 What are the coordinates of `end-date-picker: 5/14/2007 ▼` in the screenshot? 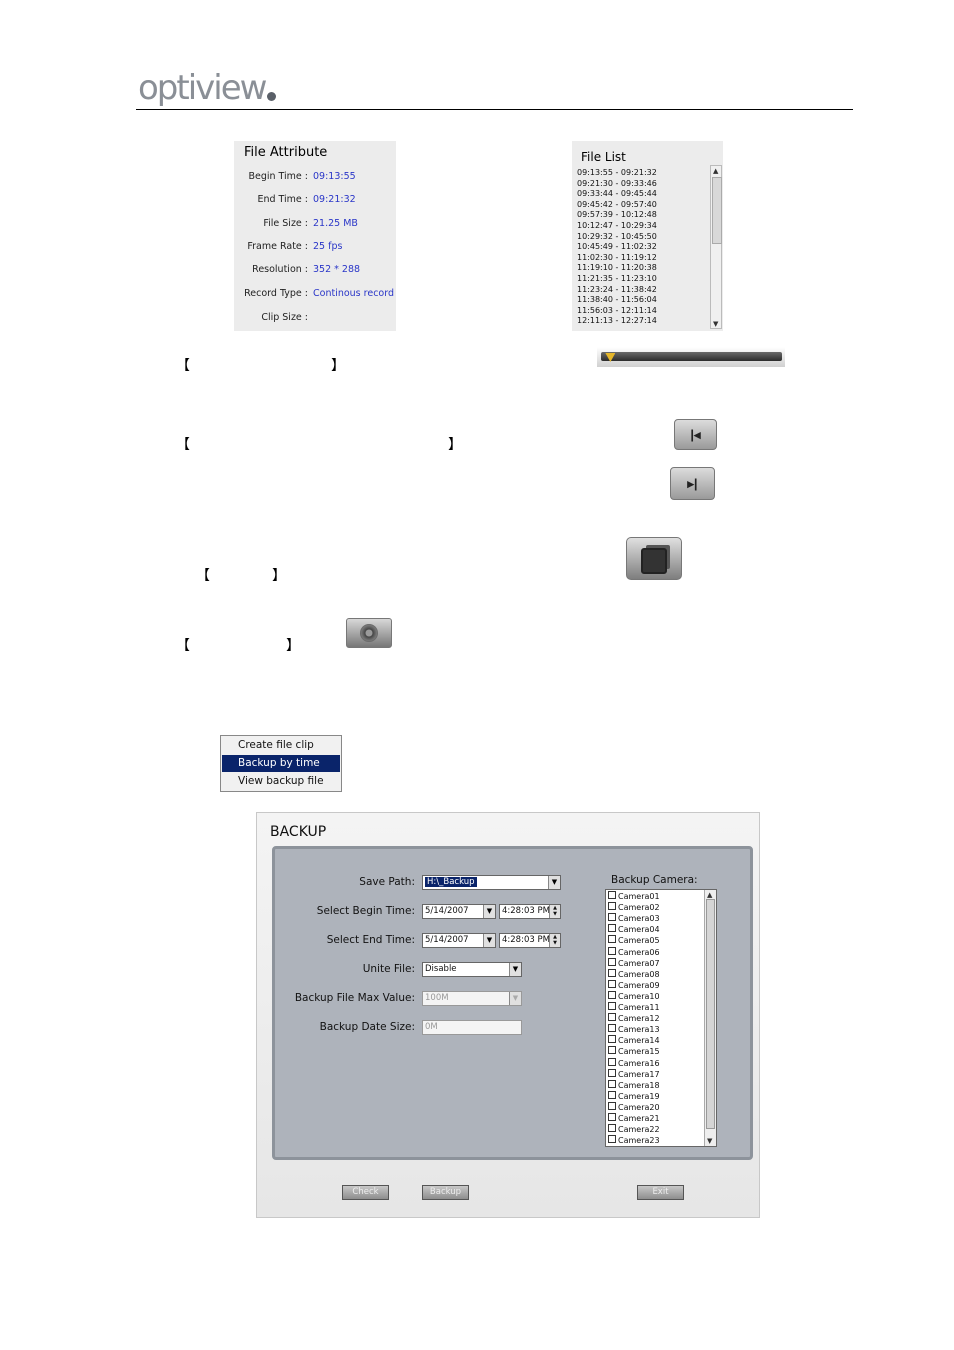 It's located at (459, 940).